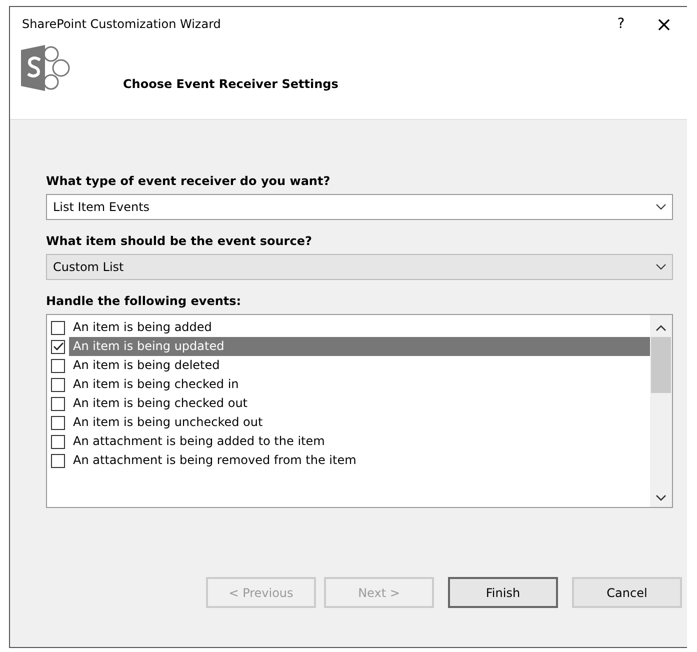  What do you see at coordinates (230, 84) in the screenshot?
I see `page-heading: Choose Event Receiver Settings` at bounding box center [230, 84].